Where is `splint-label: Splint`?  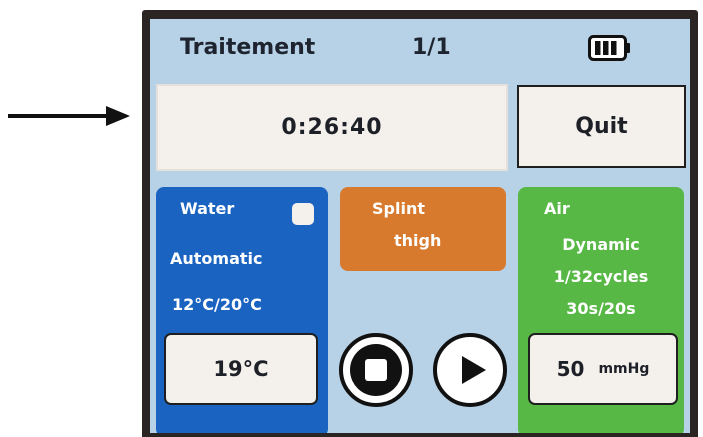
splint-label: Splint is located at coordinates (398, 208).